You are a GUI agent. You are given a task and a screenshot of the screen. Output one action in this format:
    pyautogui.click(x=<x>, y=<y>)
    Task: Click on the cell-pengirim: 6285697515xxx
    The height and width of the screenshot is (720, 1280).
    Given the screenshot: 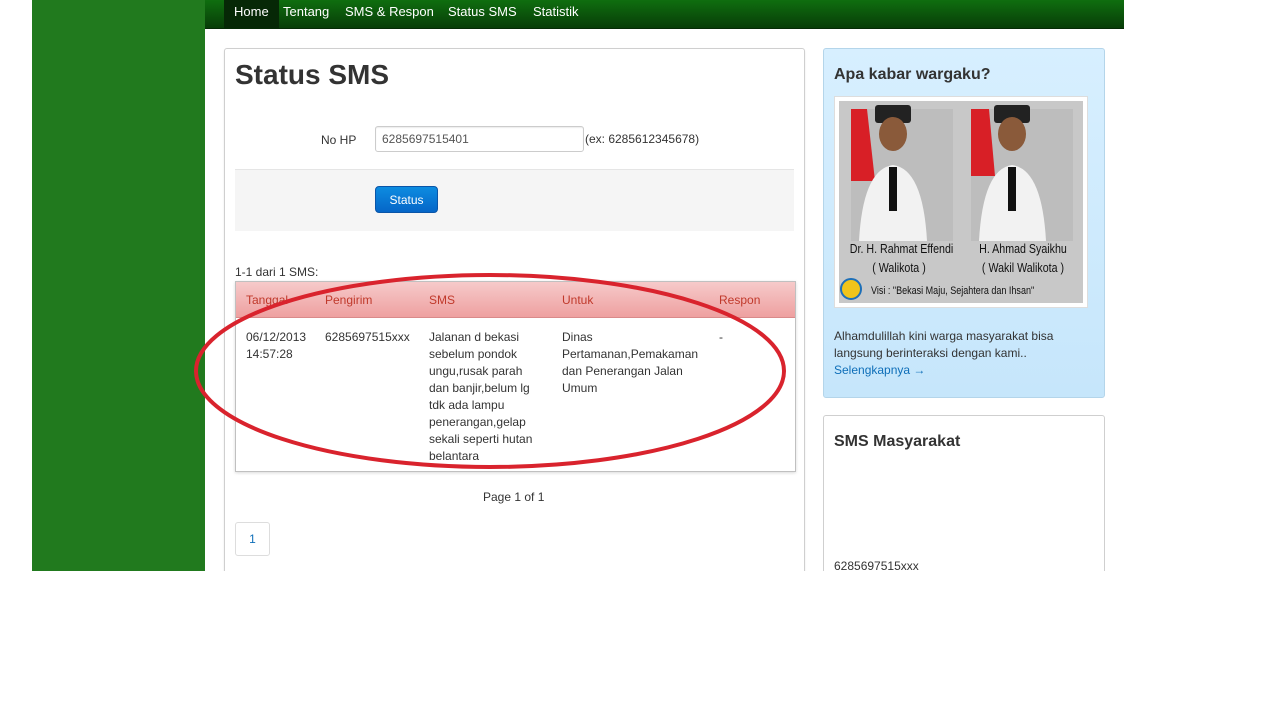 What is the action you would take?
    pyautogui.click(x=367, y=337)
    